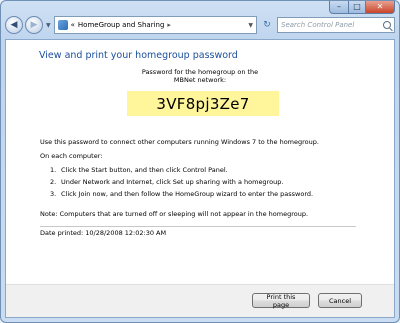 Image resolution: width=400 pixels, height=323 pixels. I want to click on footer-bar: Print this page Cancel, so click(200, 300).